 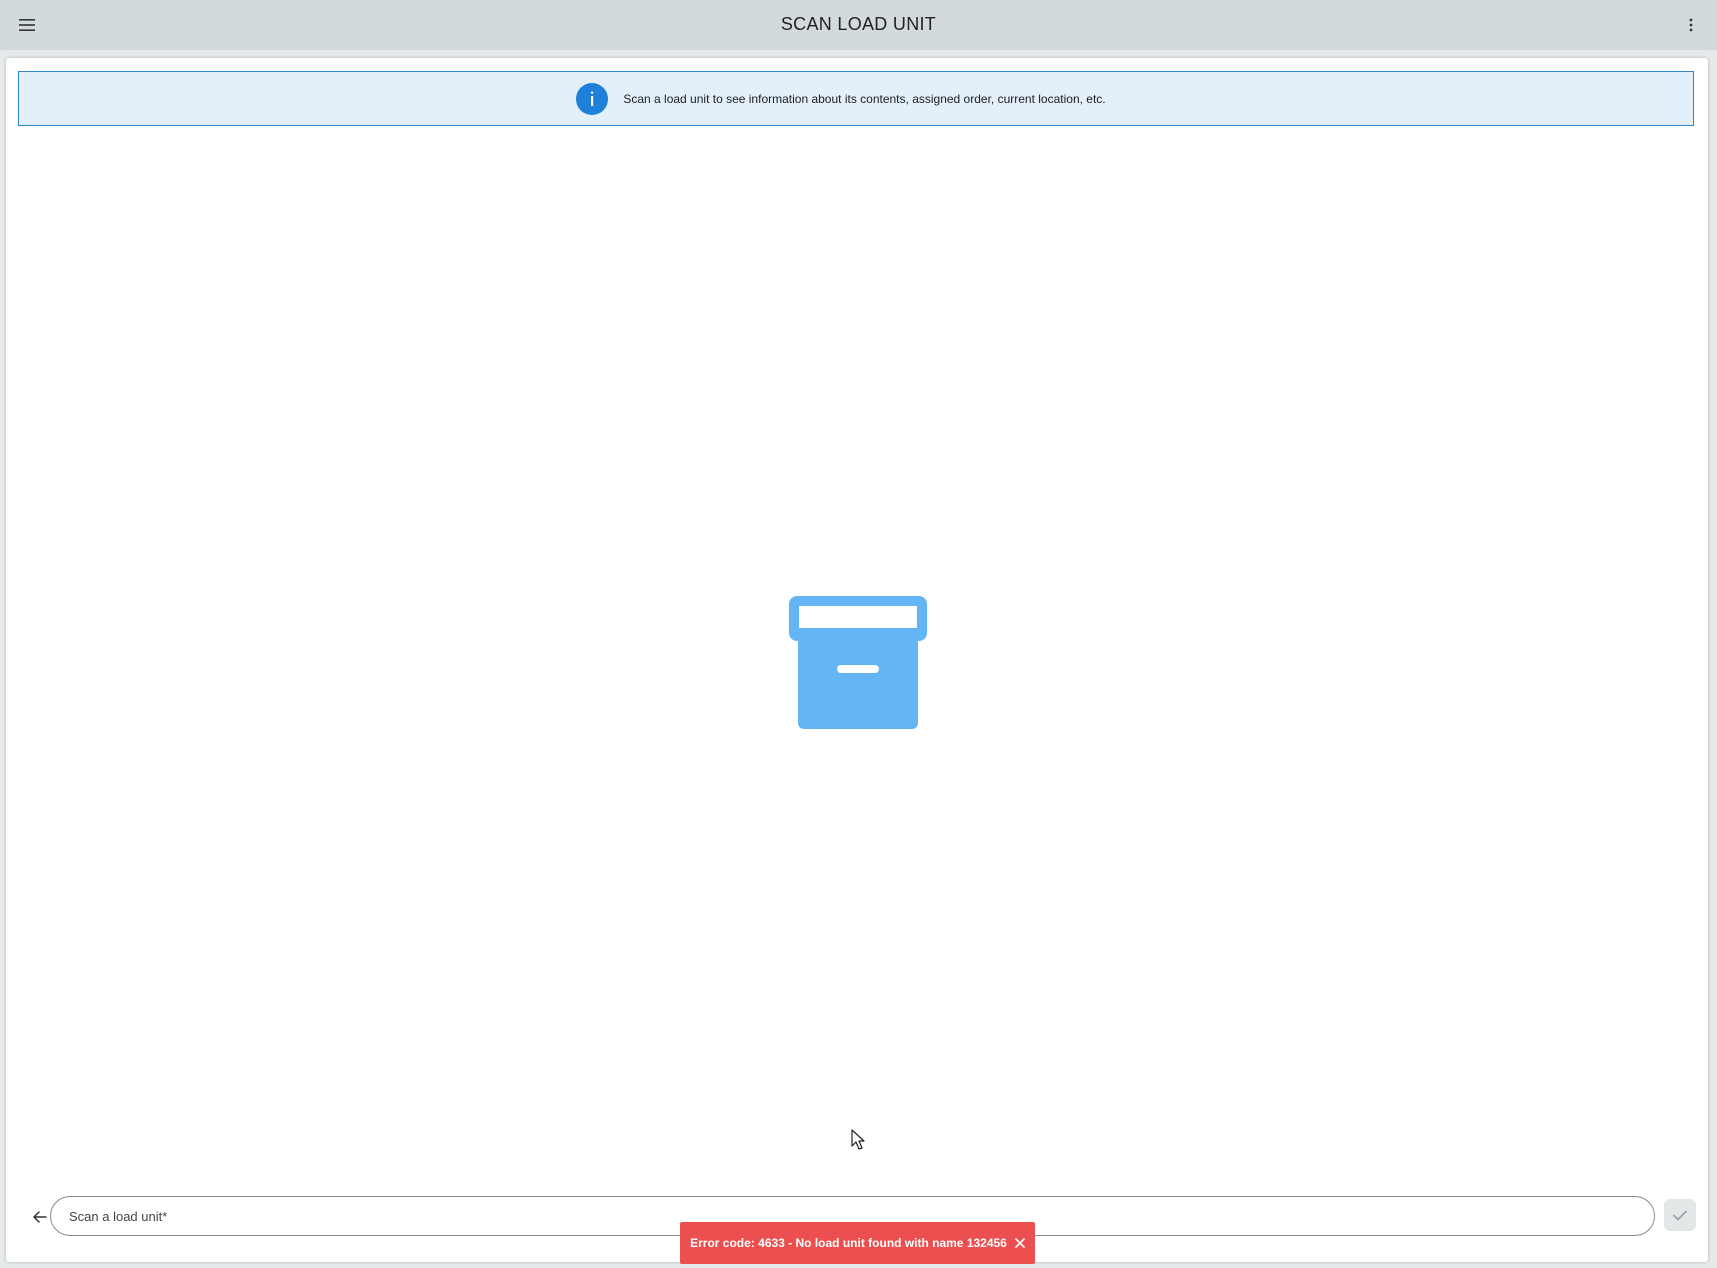 I want to click on arrow-left-icon, so click(x=40, y=1217).